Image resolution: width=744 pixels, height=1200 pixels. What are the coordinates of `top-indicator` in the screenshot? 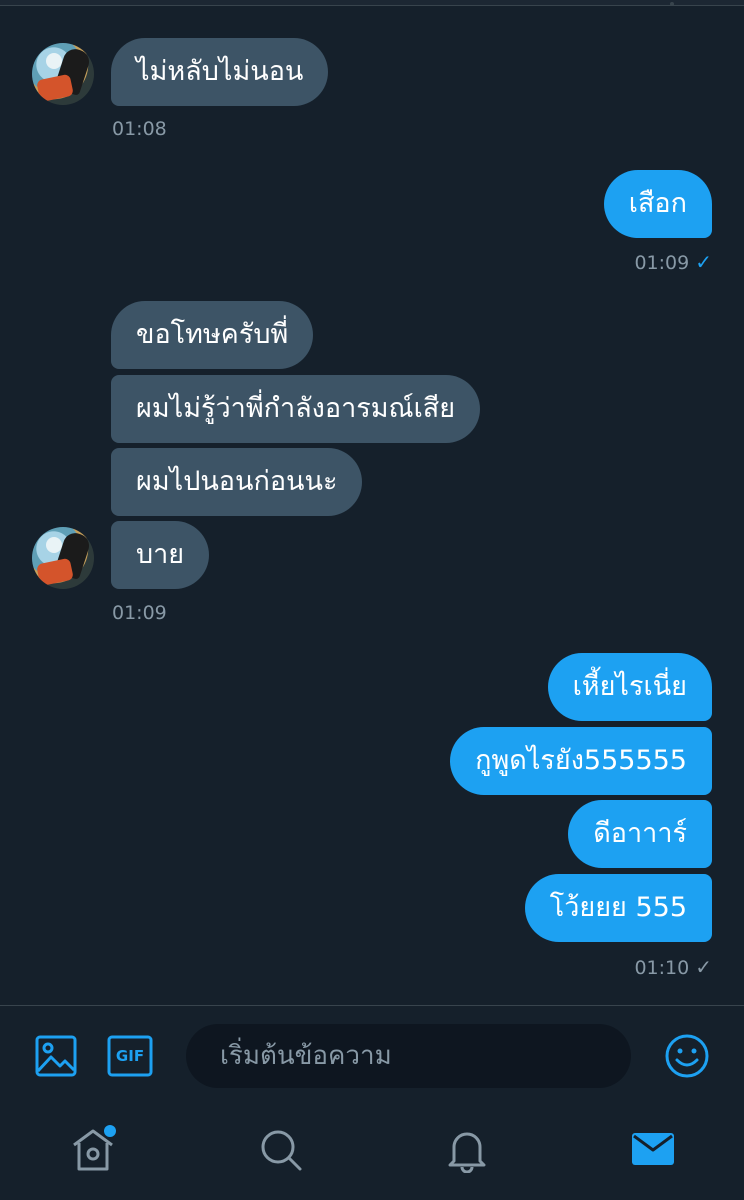 It's located at (672, 4).